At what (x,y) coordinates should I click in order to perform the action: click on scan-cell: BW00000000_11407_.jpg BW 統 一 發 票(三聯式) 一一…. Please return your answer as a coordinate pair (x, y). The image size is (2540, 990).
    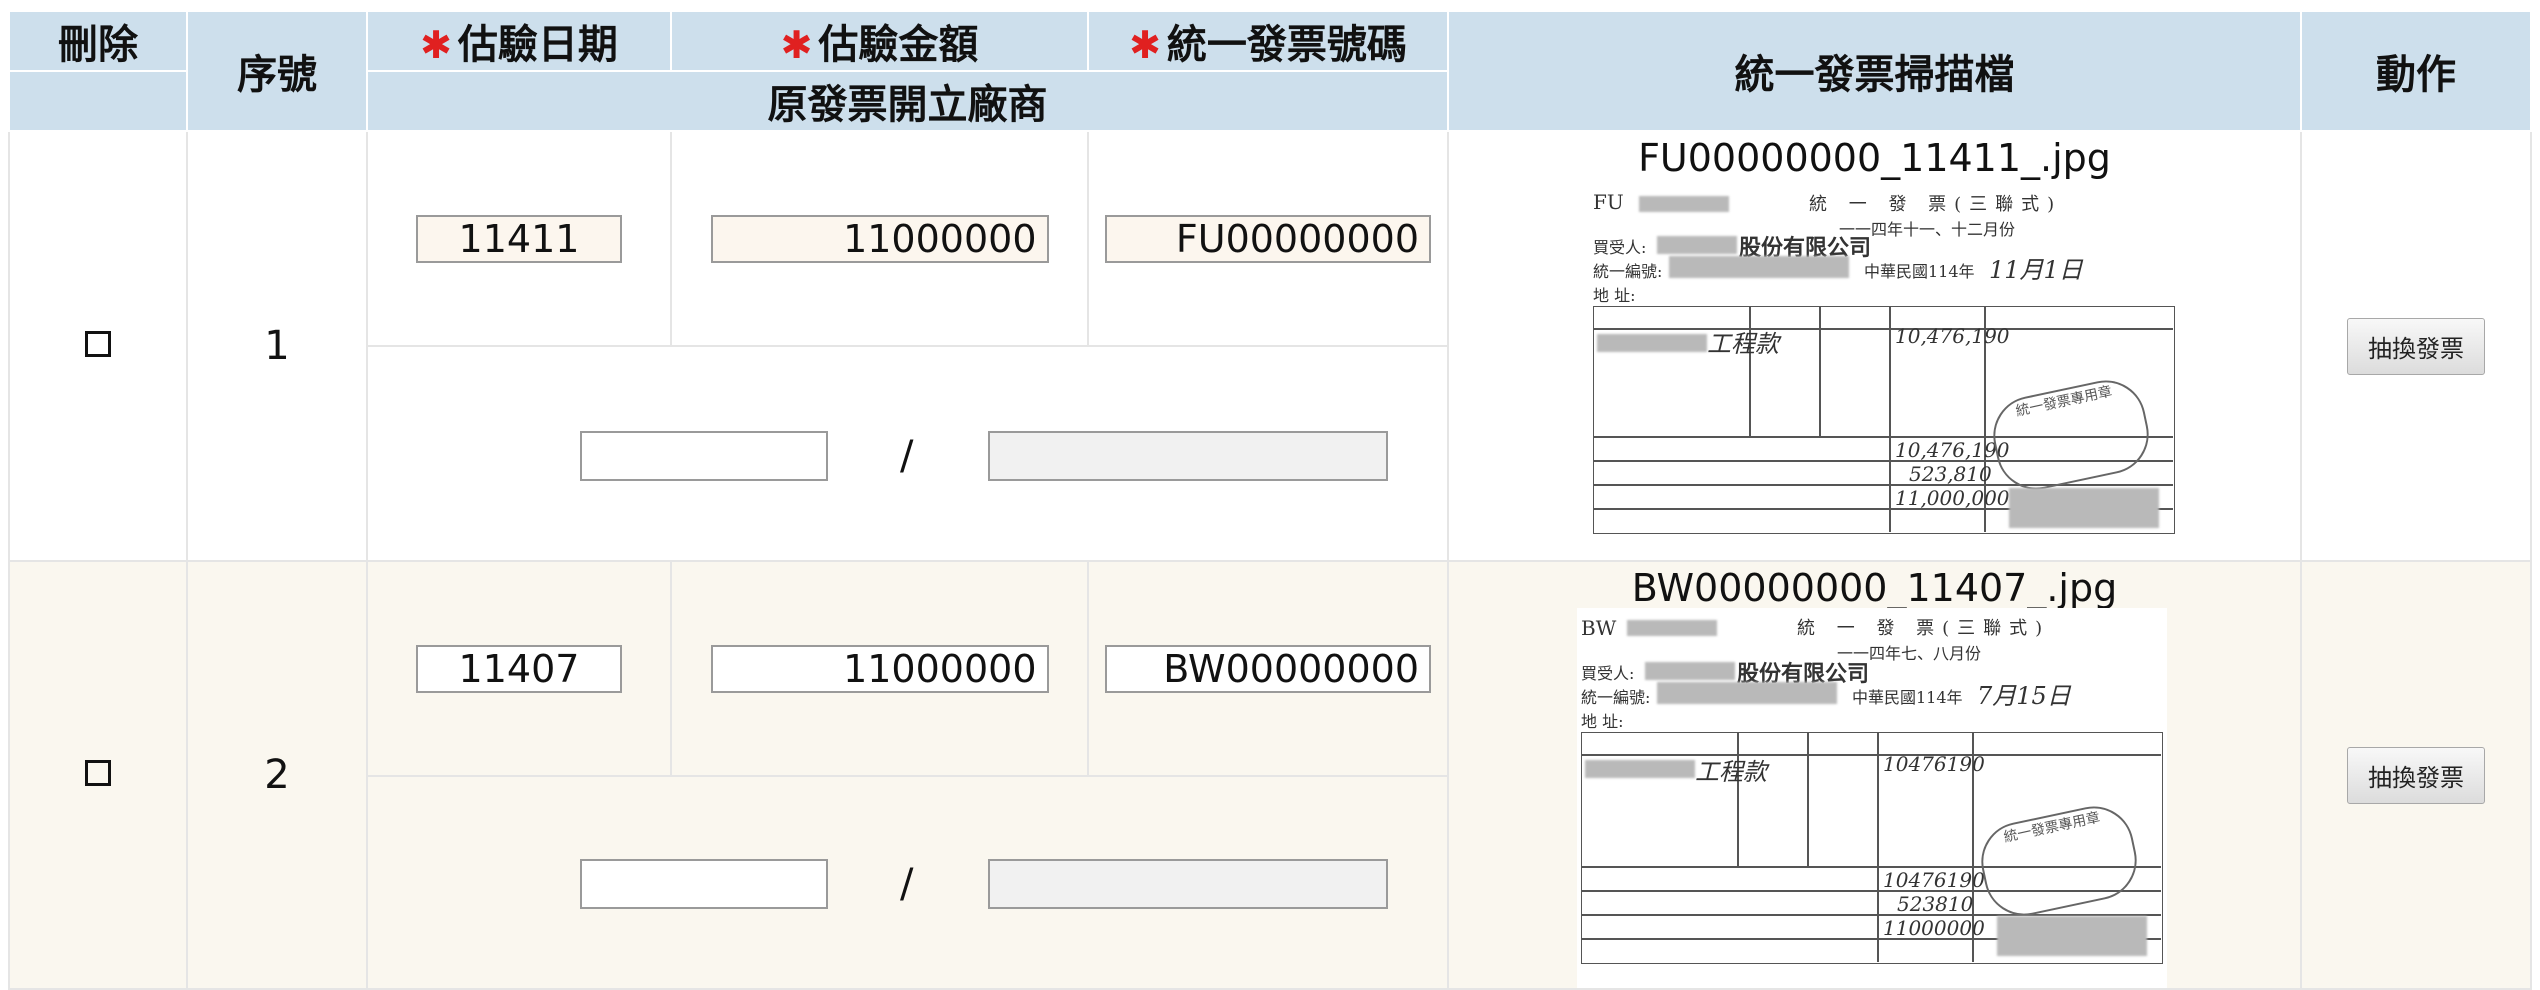
    Looking at the image, I should click on (1874, 775).